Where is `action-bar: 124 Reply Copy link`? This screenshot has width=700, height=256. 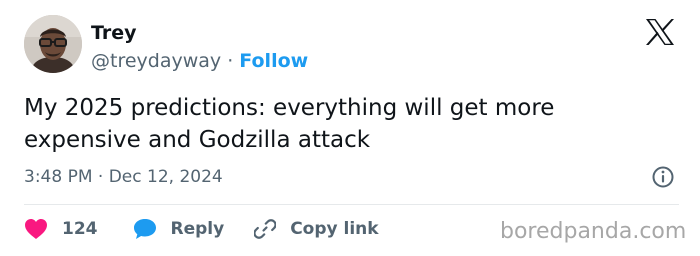
action-bar: 124 Reply Copy link is located at coordinates (201, 229).